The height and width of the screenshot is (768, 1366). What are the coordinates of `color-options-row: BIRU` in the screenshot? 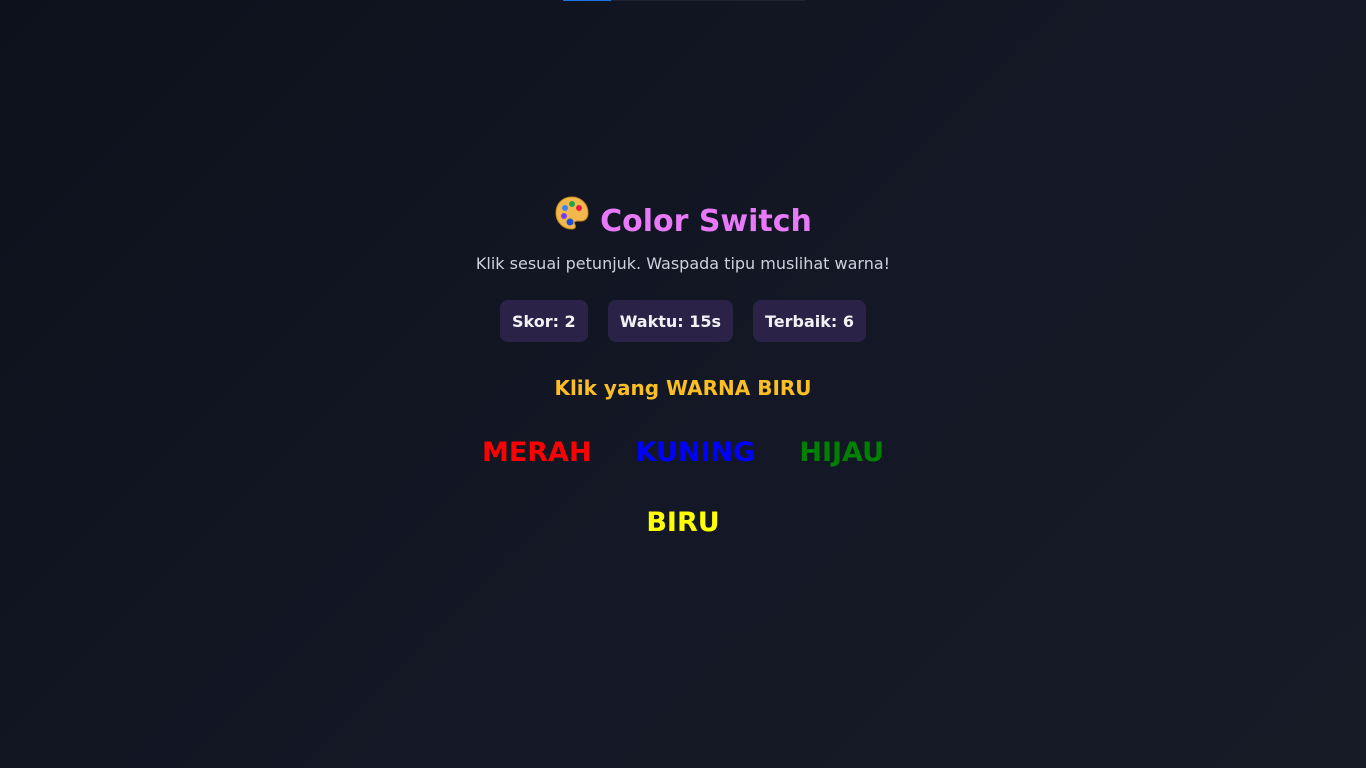 It's located at (683, 523).